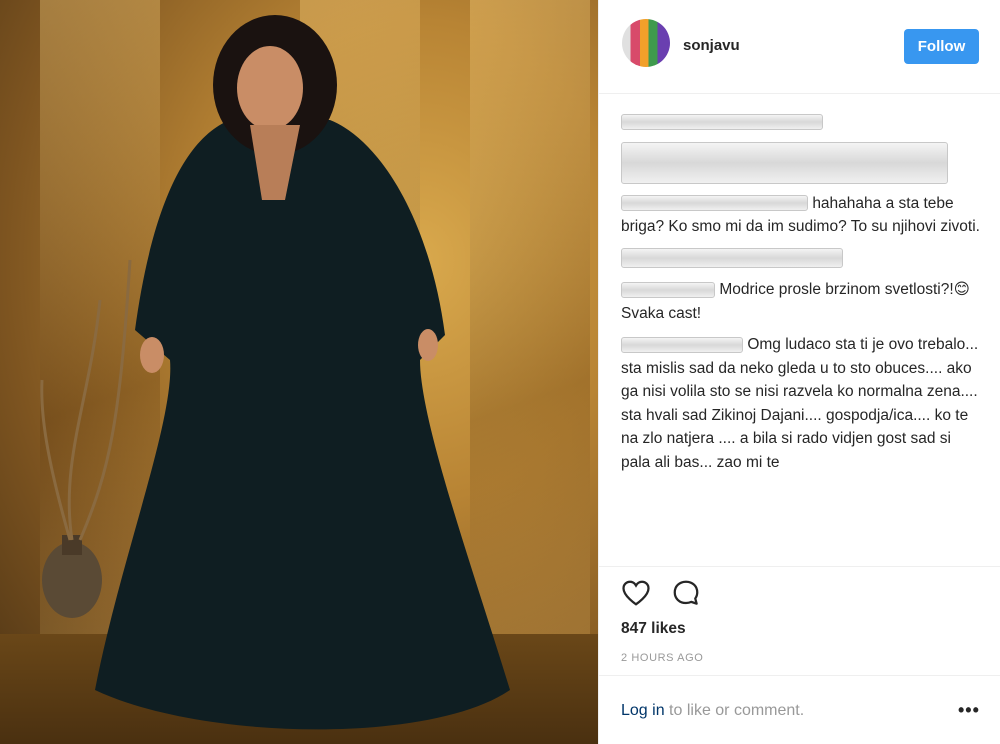 Image resolution: width=1000 pixels, height=744 pixels. I want to click on post-header: sonjavu Follow, so click(799, 47).